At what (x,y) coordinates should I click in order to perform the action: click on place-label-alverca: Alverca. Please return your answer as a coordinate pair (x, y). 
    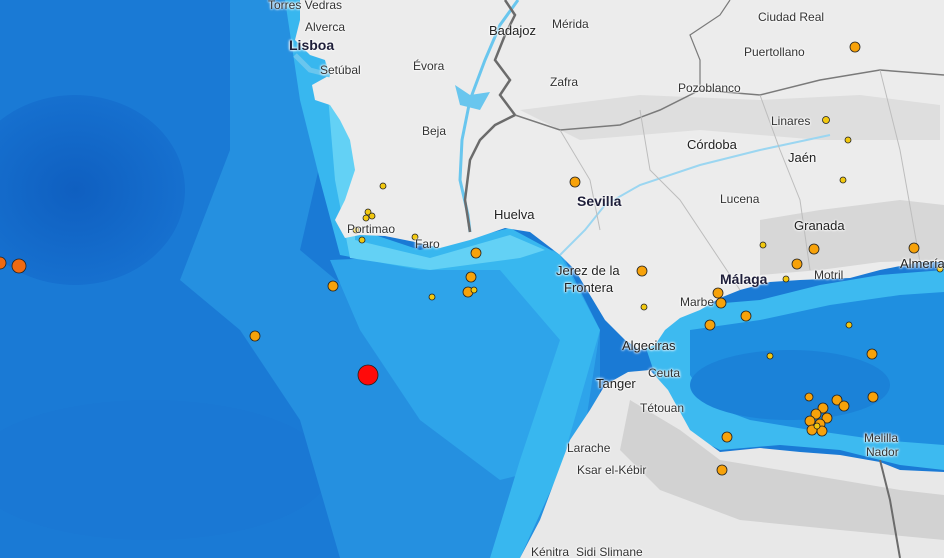
    Looking at the image, I should click on (325, 27).